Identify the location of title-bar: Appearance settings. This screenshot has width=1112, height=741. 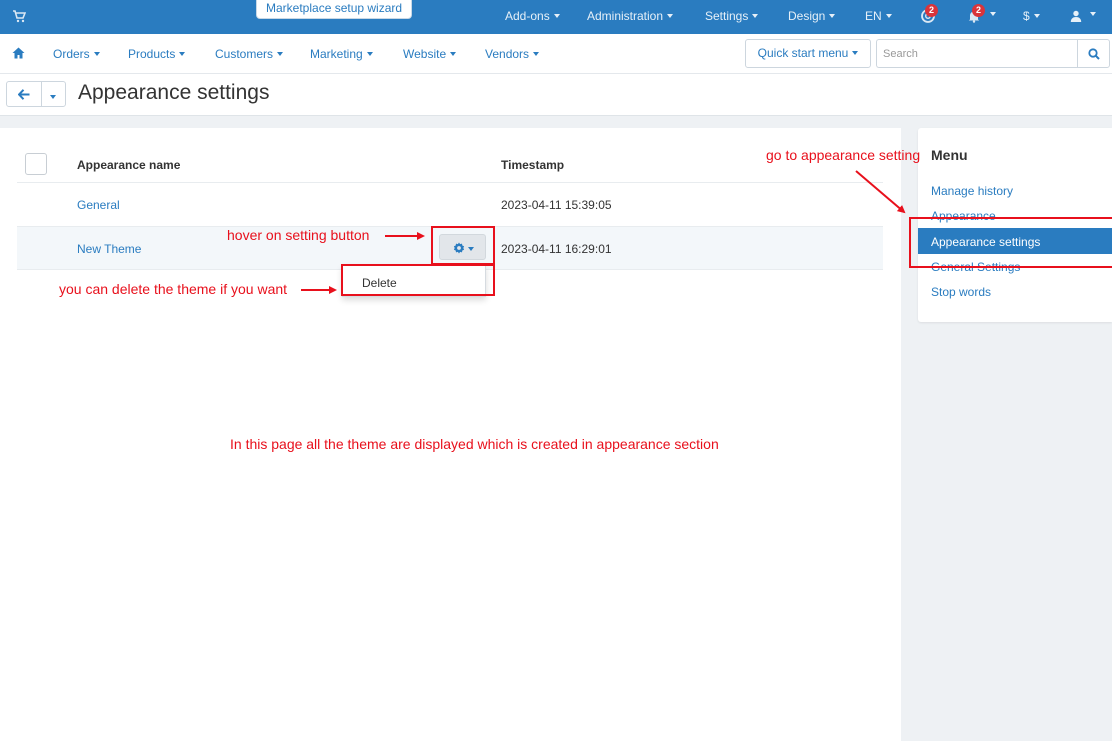
(556, 95).